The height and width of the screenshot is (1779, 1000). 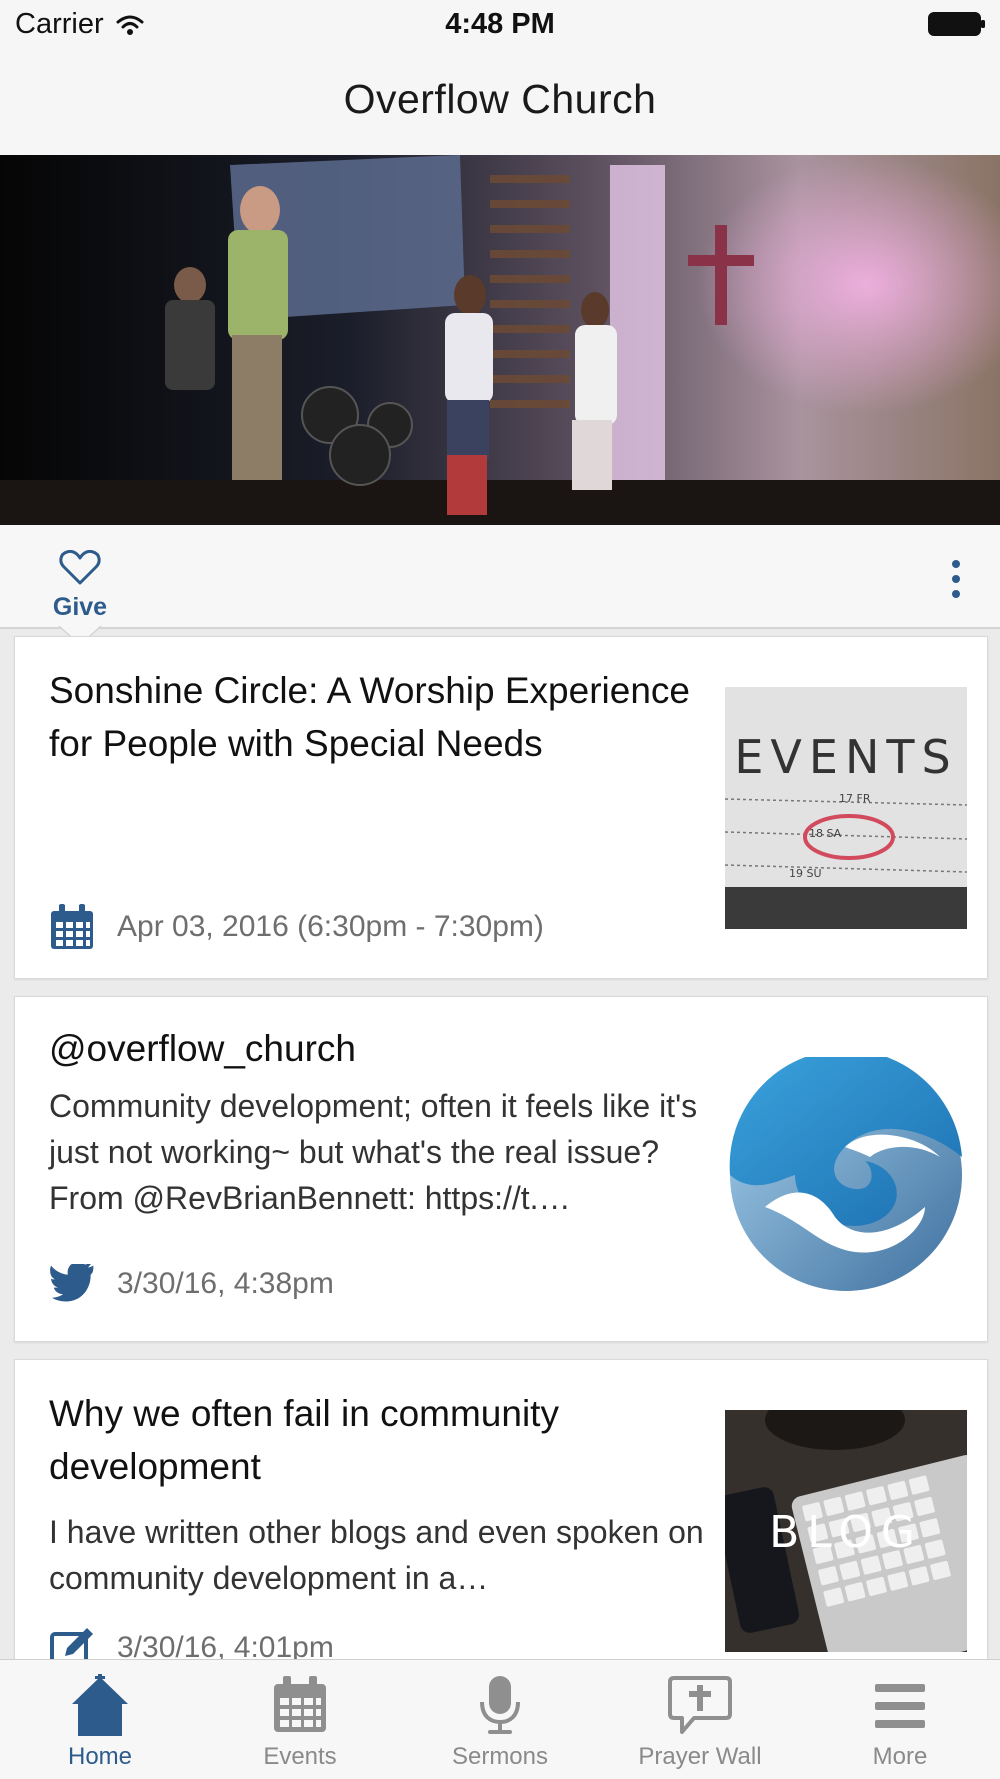 I want to click on kebab-icon, so click(x=956, y=579).